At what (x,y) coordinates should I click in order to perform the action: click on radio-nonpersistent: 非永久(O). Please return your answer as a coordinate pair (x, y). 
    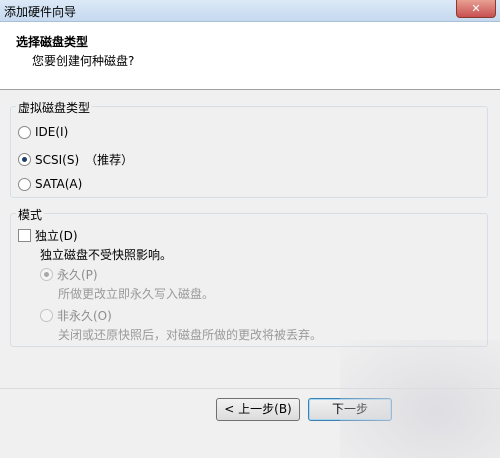
    Looking at the image, I should click on (76, 315).